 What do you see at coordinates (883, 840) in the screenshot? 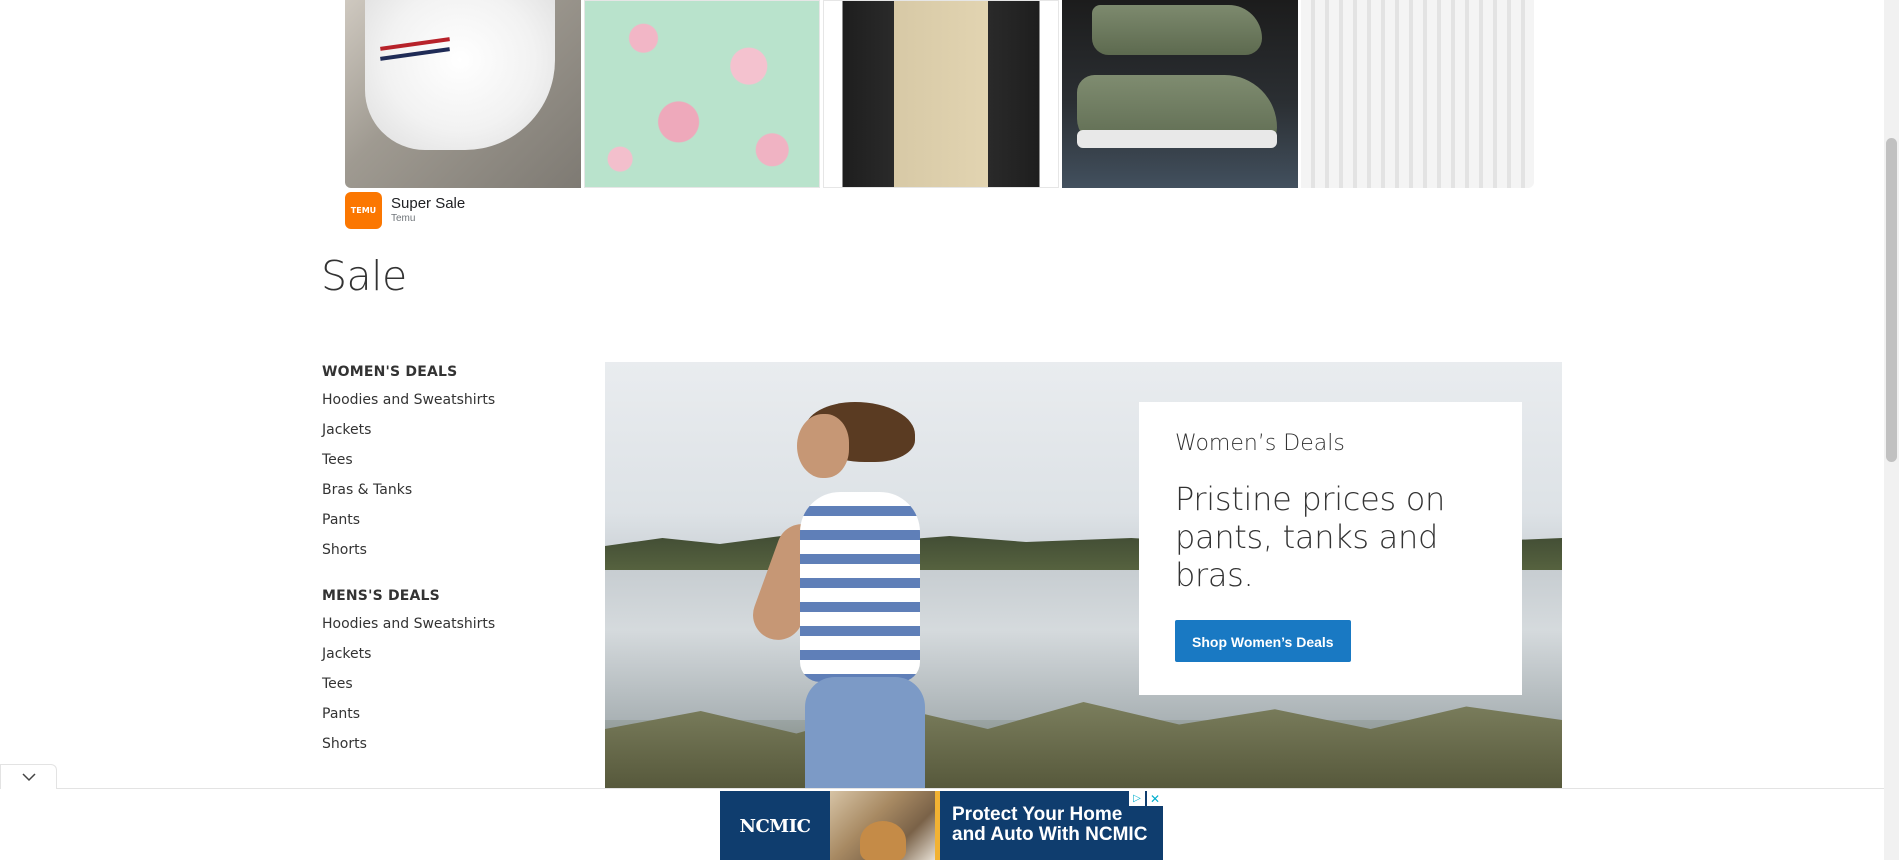
I see `dog-shape` at bounding box center [883, 840].